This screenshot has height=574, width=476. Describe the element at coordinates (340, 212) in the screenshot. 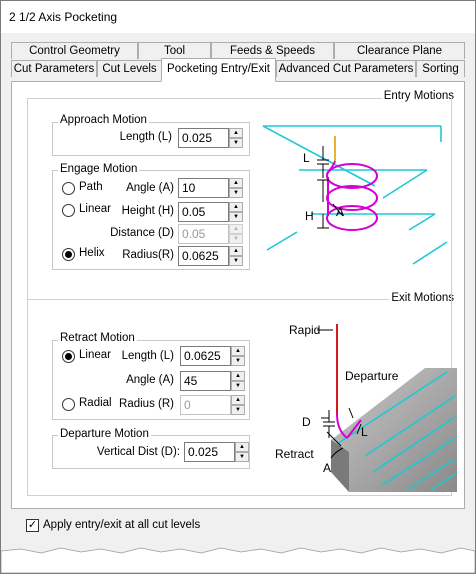

I see `entry-label-a: A` at that location.